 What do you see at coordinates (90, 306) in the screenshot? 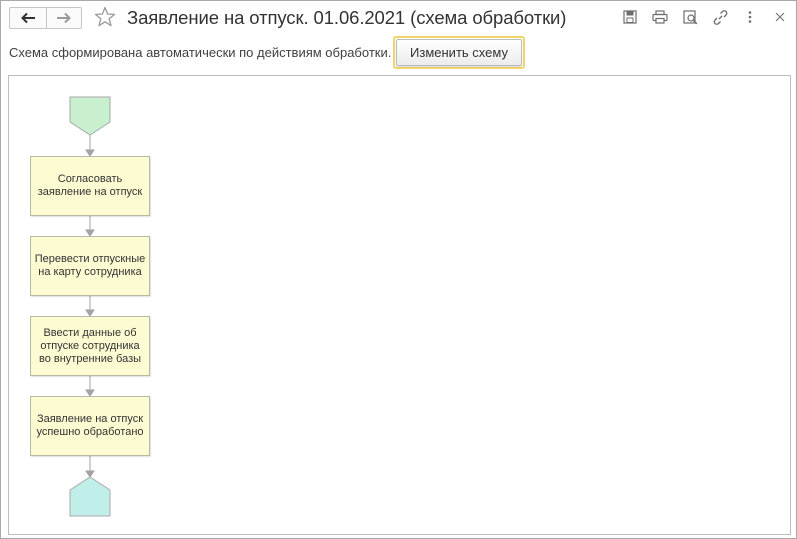
I see `diagram-connectors` at bounding box center [90, 306].